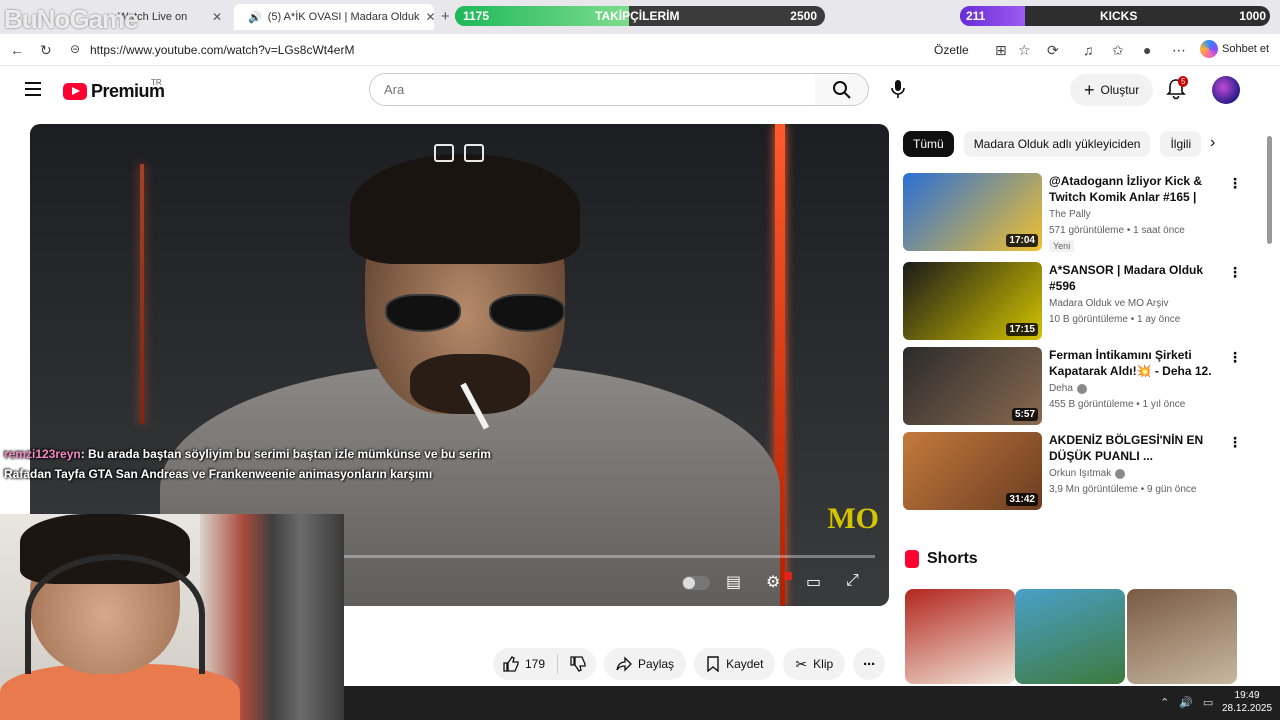 This screenshot has width=1280, height=720. I want to click on save-button: Kaydet, so click(735, 664).